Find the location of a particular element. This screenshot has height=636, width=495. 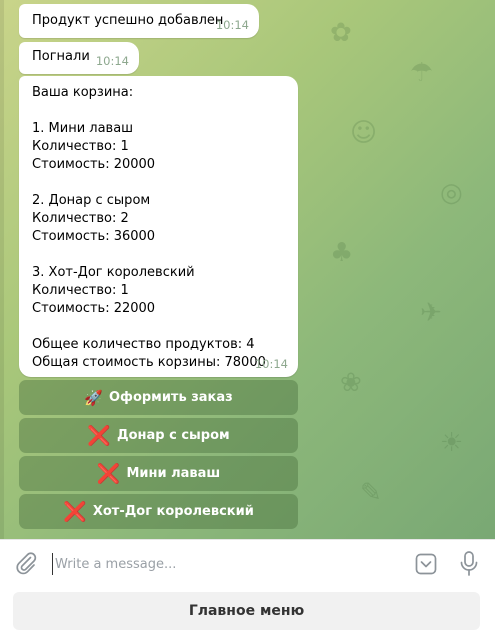

wallpaper-doodle-icon: ◎ is located at coordinates (451, 193).